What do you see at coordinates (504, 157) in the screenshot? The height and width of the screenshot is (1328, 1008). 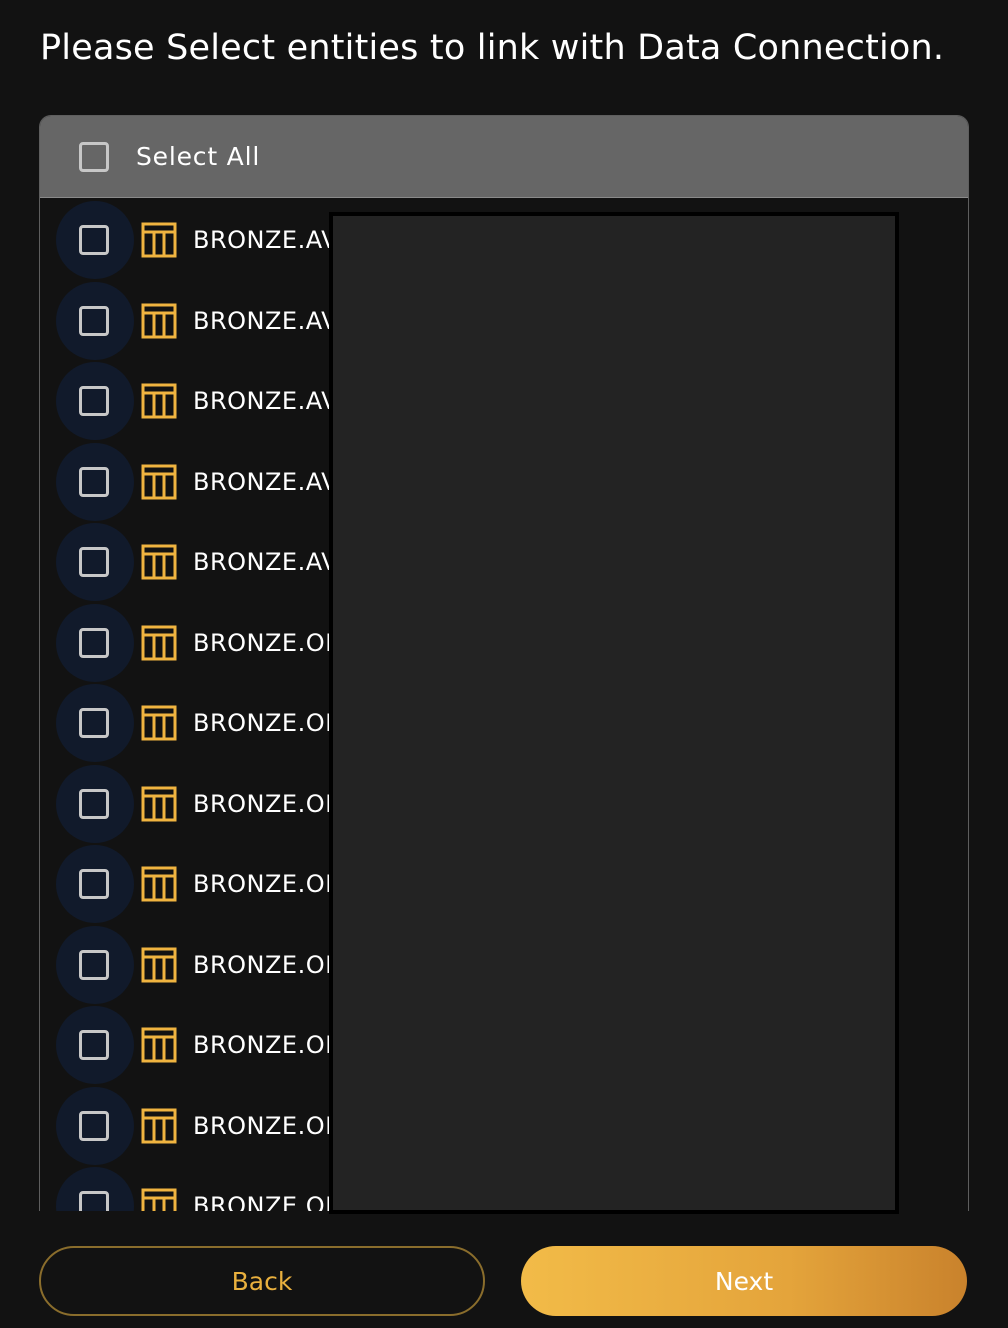 I see `select-all-header: Select All` at bounding box center [504, 157].